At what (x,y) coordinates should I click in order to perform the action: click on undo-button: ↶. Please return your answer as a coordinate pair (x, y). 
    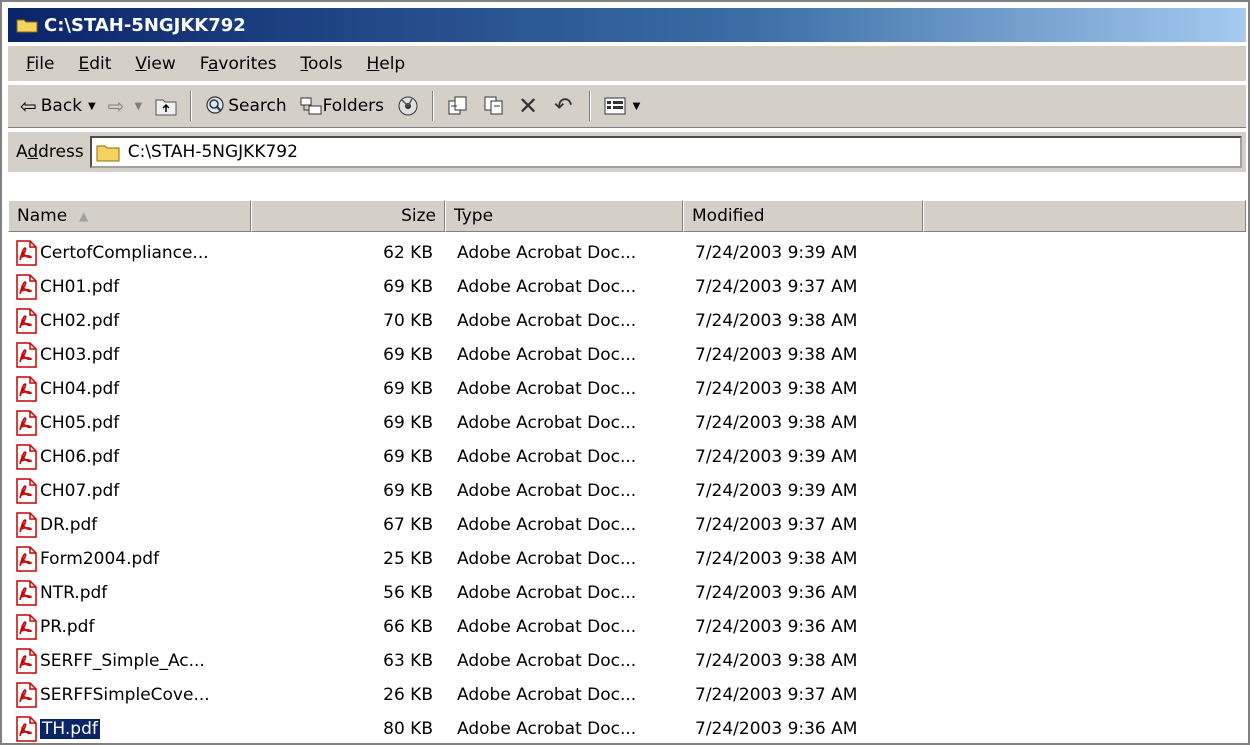
    Looking at the image, I should click on (565, 106).